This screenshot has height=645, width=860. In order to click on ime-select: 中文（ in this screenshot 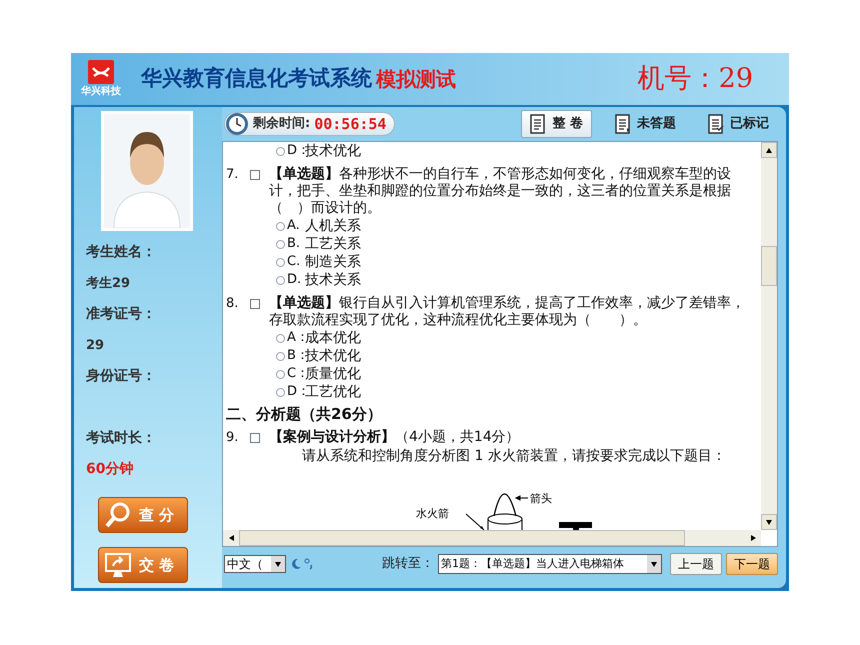, I will do `click(255, 564)`.